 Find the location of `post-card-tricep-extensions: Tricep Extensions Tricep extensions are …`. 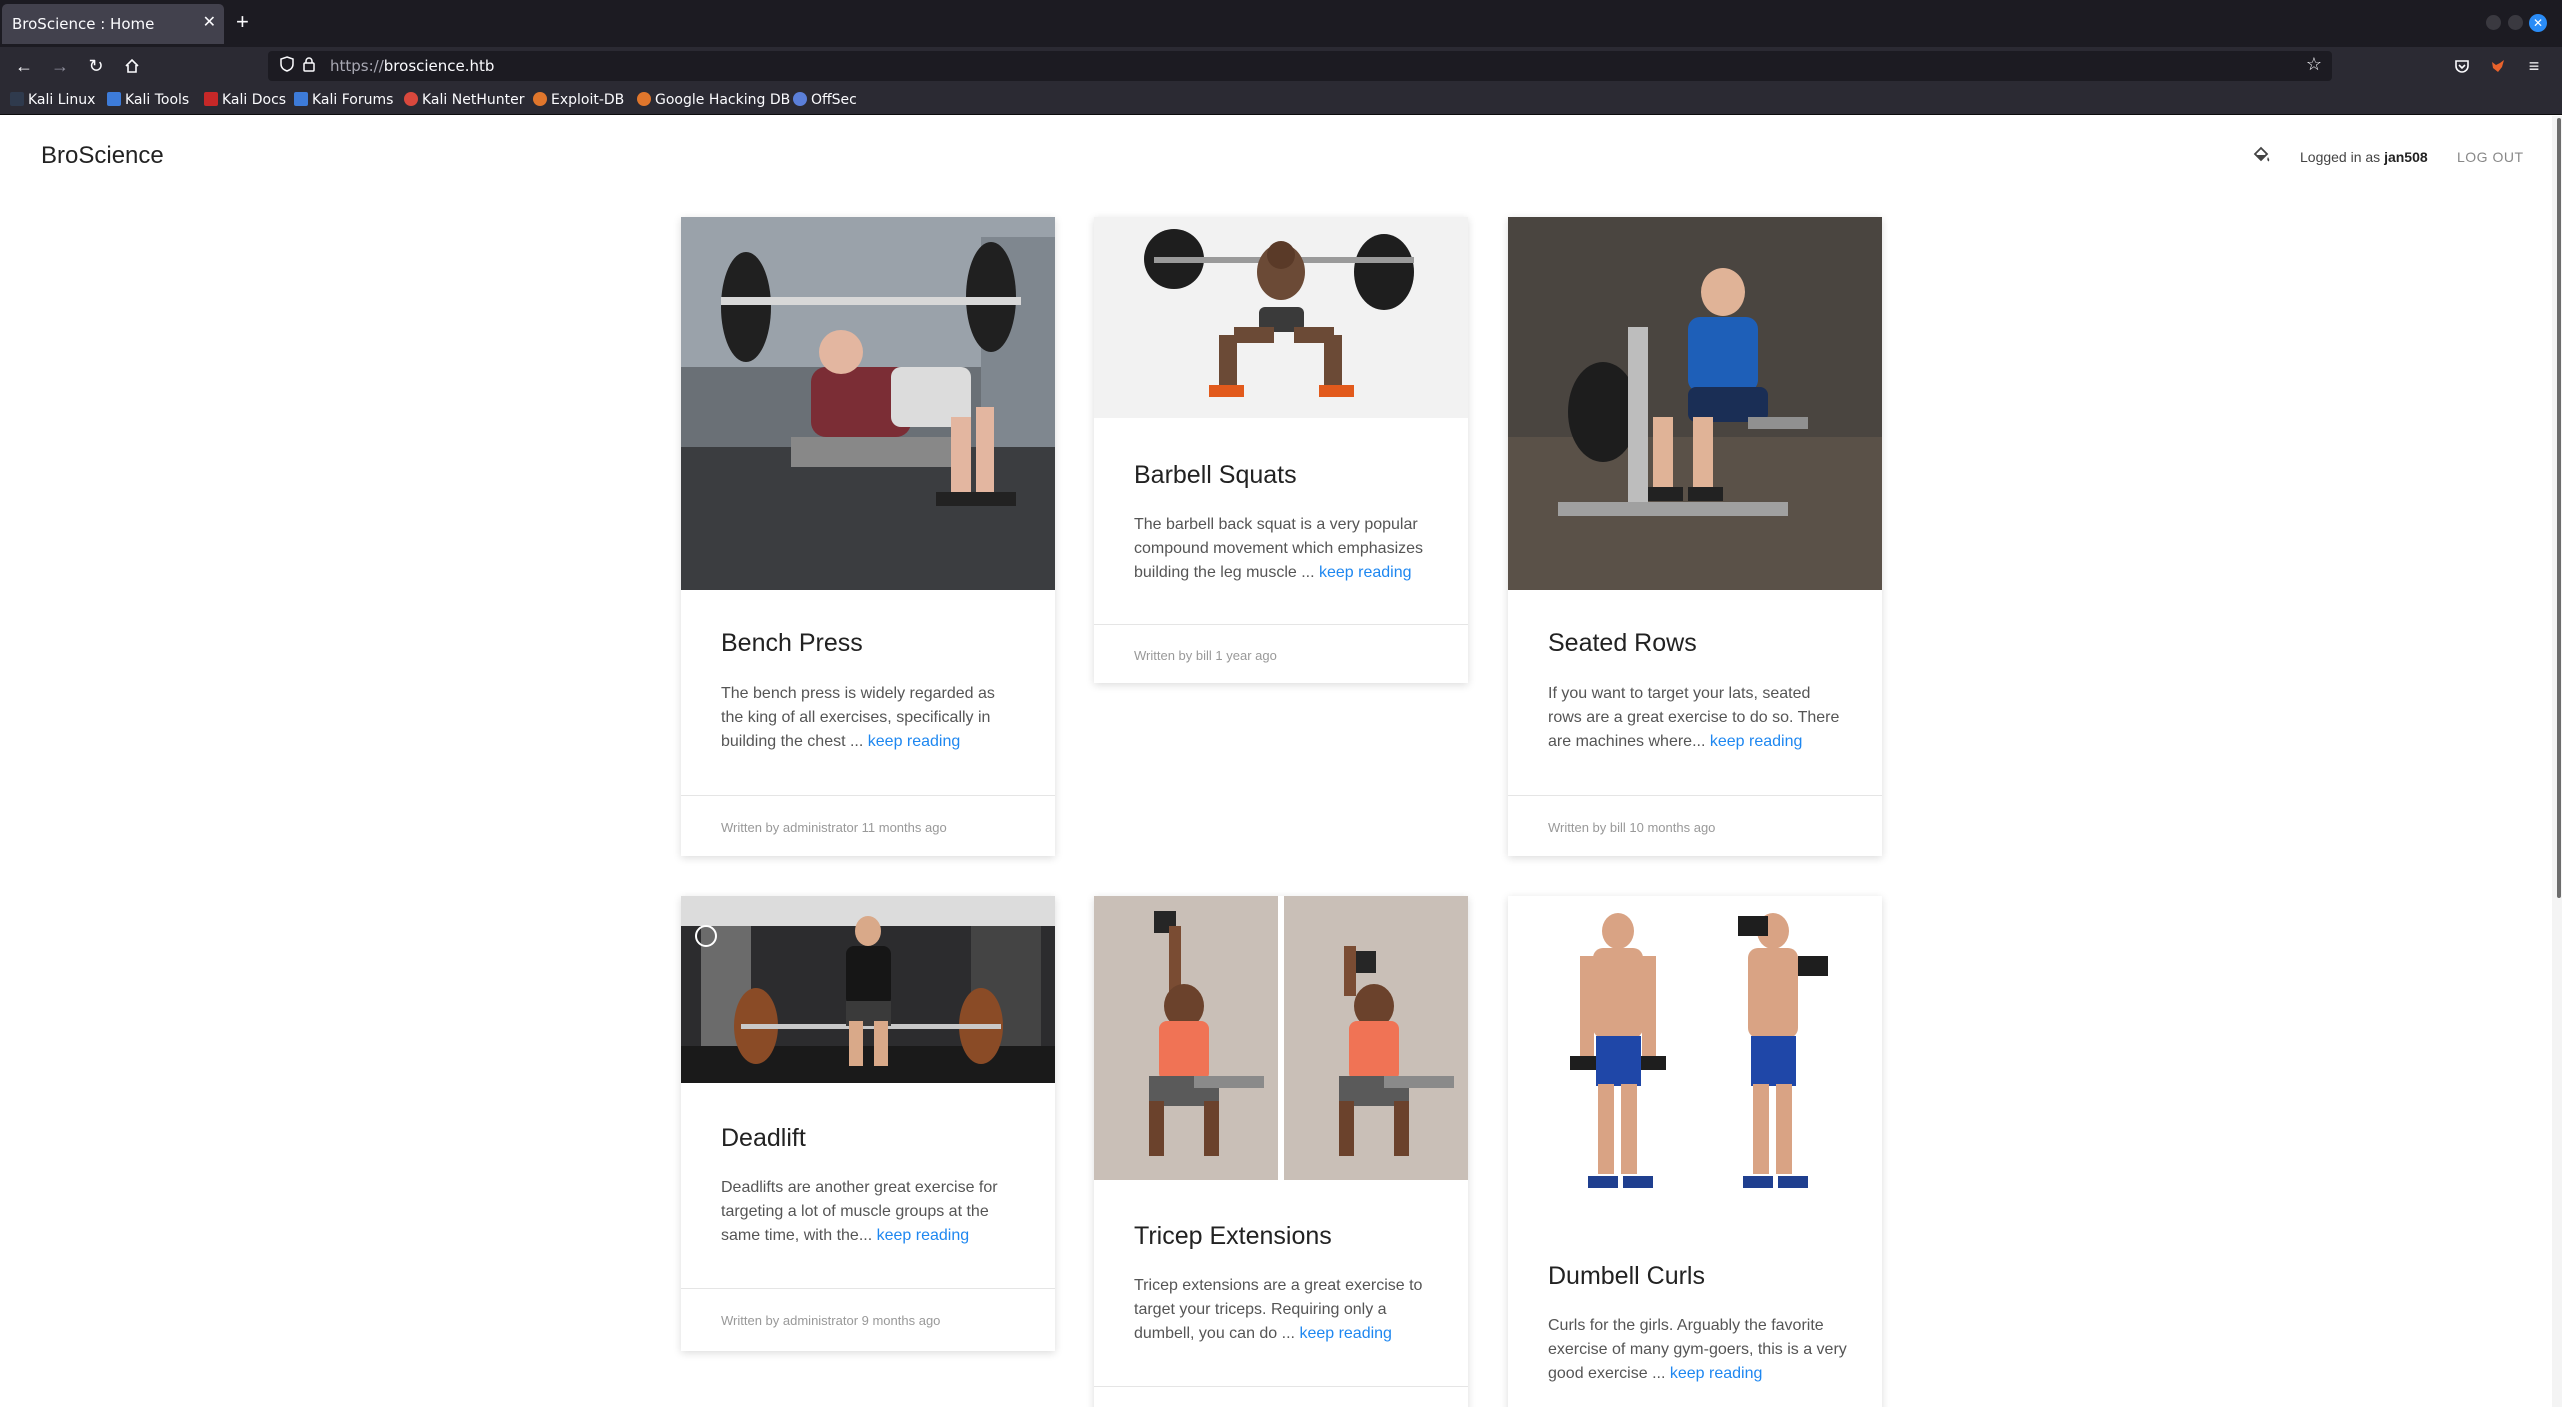

post-card-tricep-extensions: Tricep Extensions Tricep extensions are … is located at coordinates (1281, 1151).